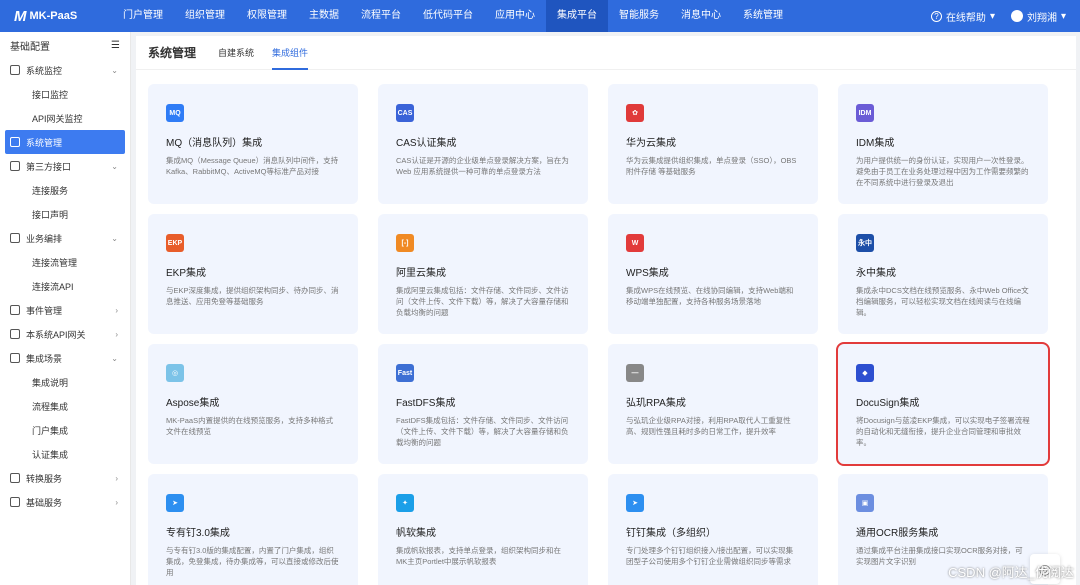 The height and width of the screenshot is (585, 1080). What do you see at coordinates (711, 166) in the screenshot?
I see `card-description: 华为云集成提供组织集成，单点登录（SSO），OBS附件存储 等基础服务` at bounding box center [711, 166].